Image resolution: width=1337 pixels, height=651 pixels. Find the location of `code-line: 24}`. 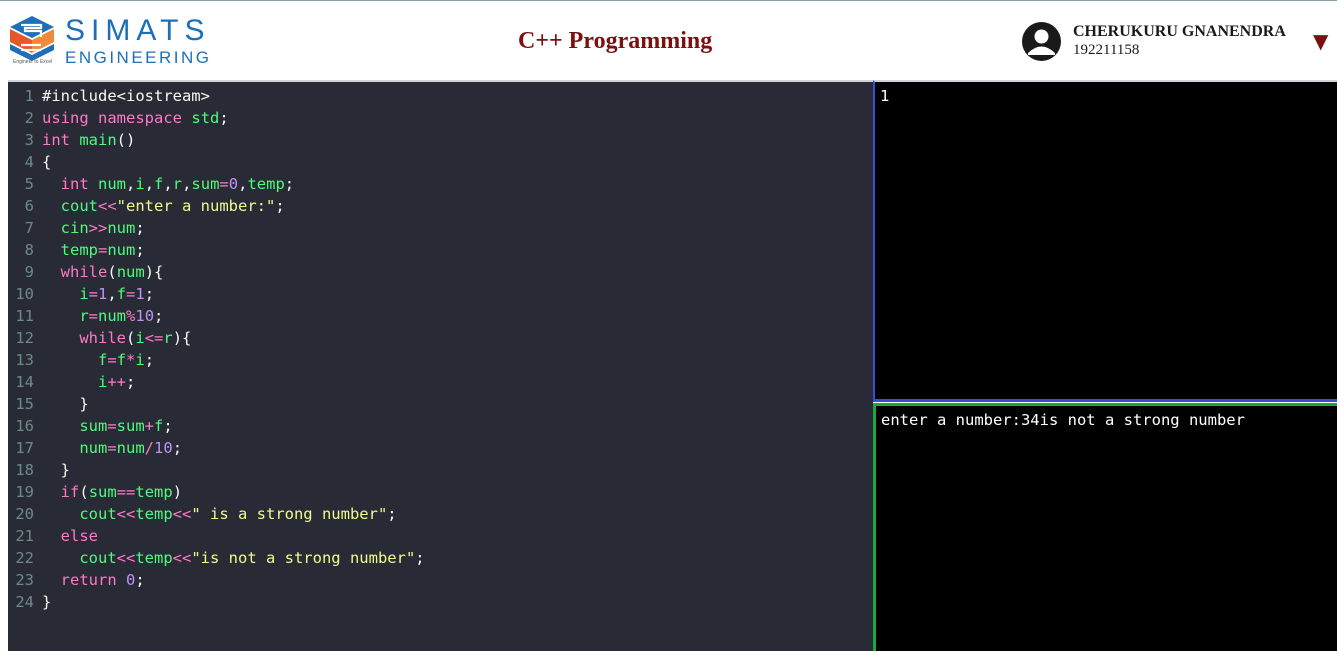

code-line: 24} is located at coordinates (216, 602).